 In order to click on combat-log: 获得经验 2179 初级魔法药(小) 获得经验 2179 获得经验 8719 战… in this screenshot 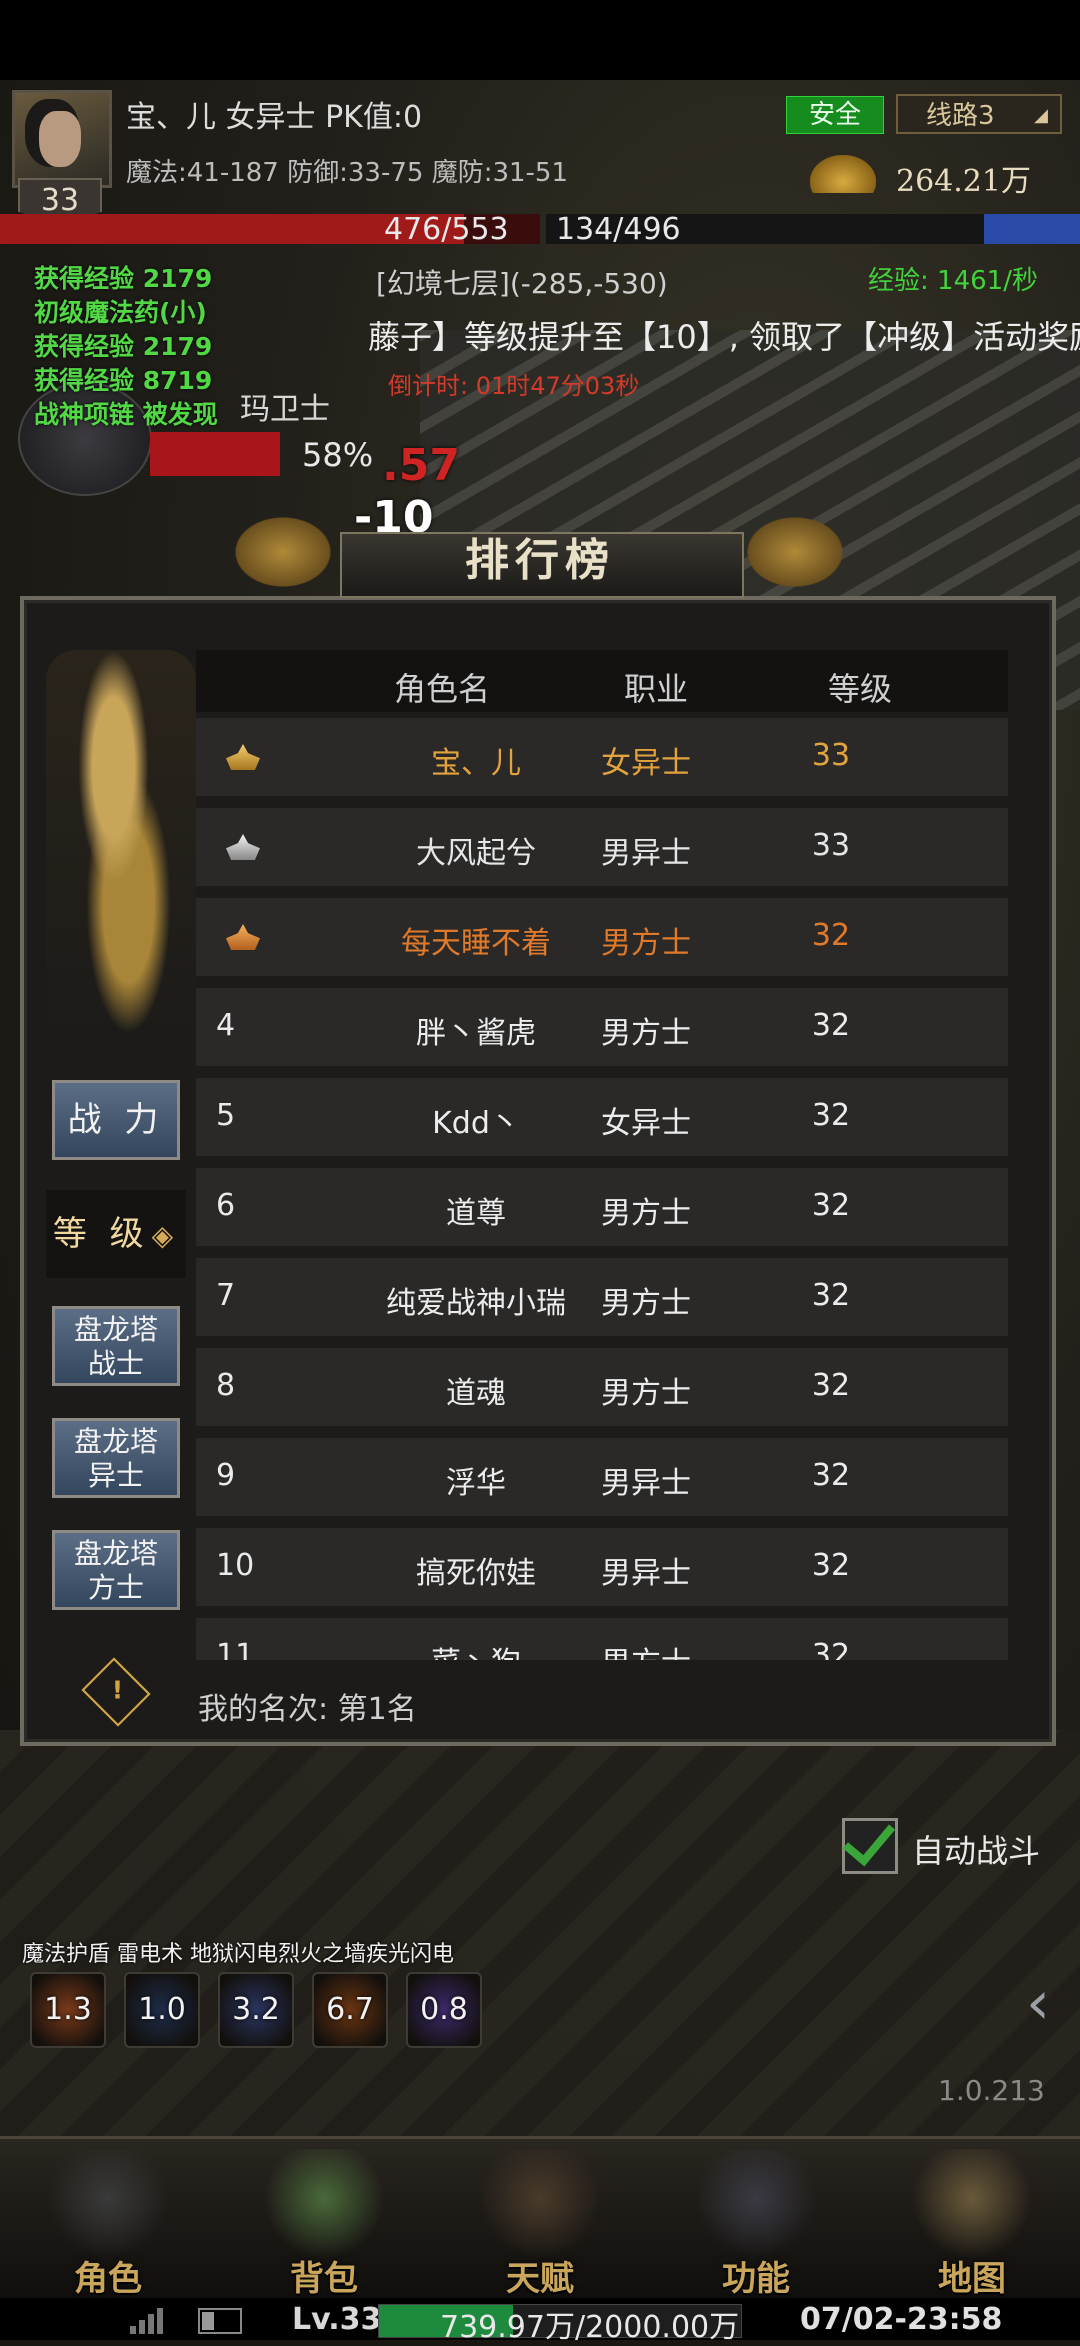, I will do `click(154, 347)`.